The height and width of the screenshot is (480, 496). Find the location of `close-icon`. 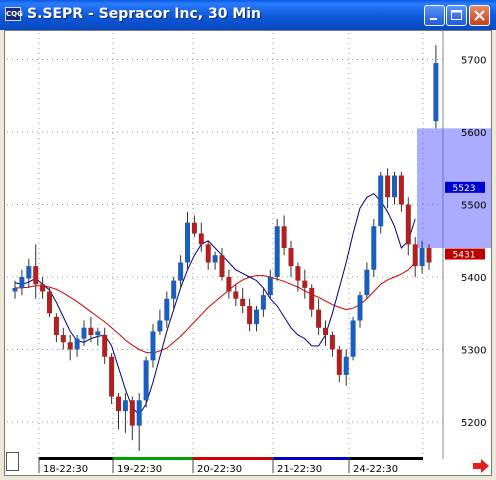

close-icon is located at coordinates (479, 15).